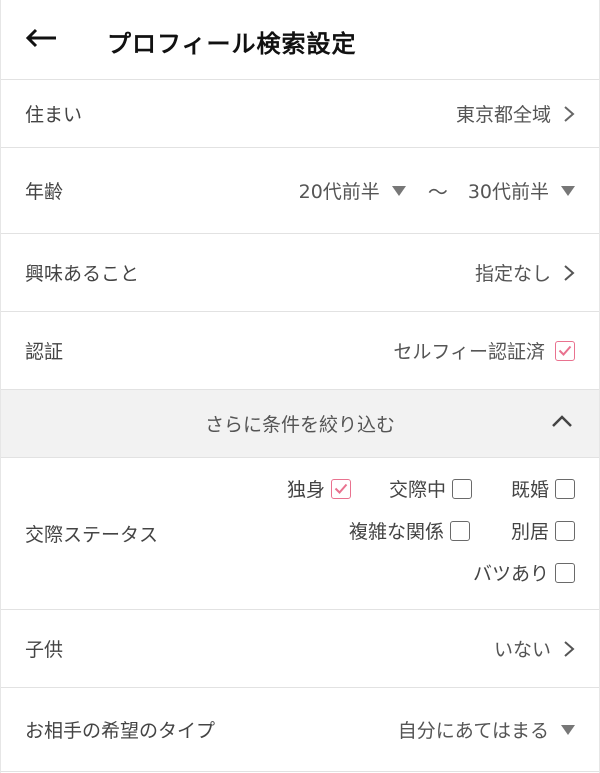 This screenshot has height=773, width=600. I want to click on status-complicated-checkbox, so click(460, 530).